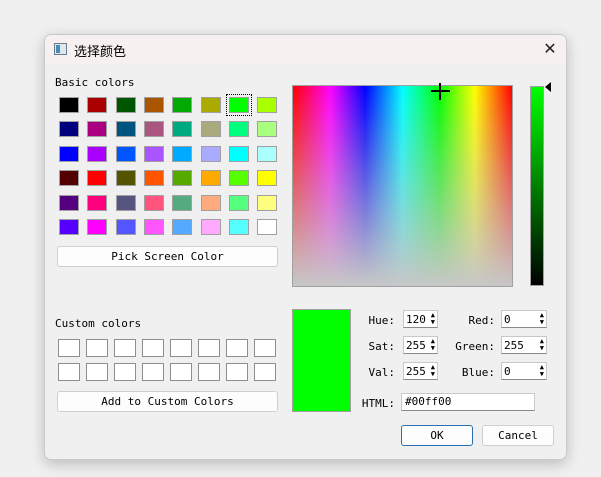 The width and height of the screenshot is (601, 477). Describe the element at coordinates (95, 82) in the screenshot. I see `basic-colors-label: Basic colors` at that location.